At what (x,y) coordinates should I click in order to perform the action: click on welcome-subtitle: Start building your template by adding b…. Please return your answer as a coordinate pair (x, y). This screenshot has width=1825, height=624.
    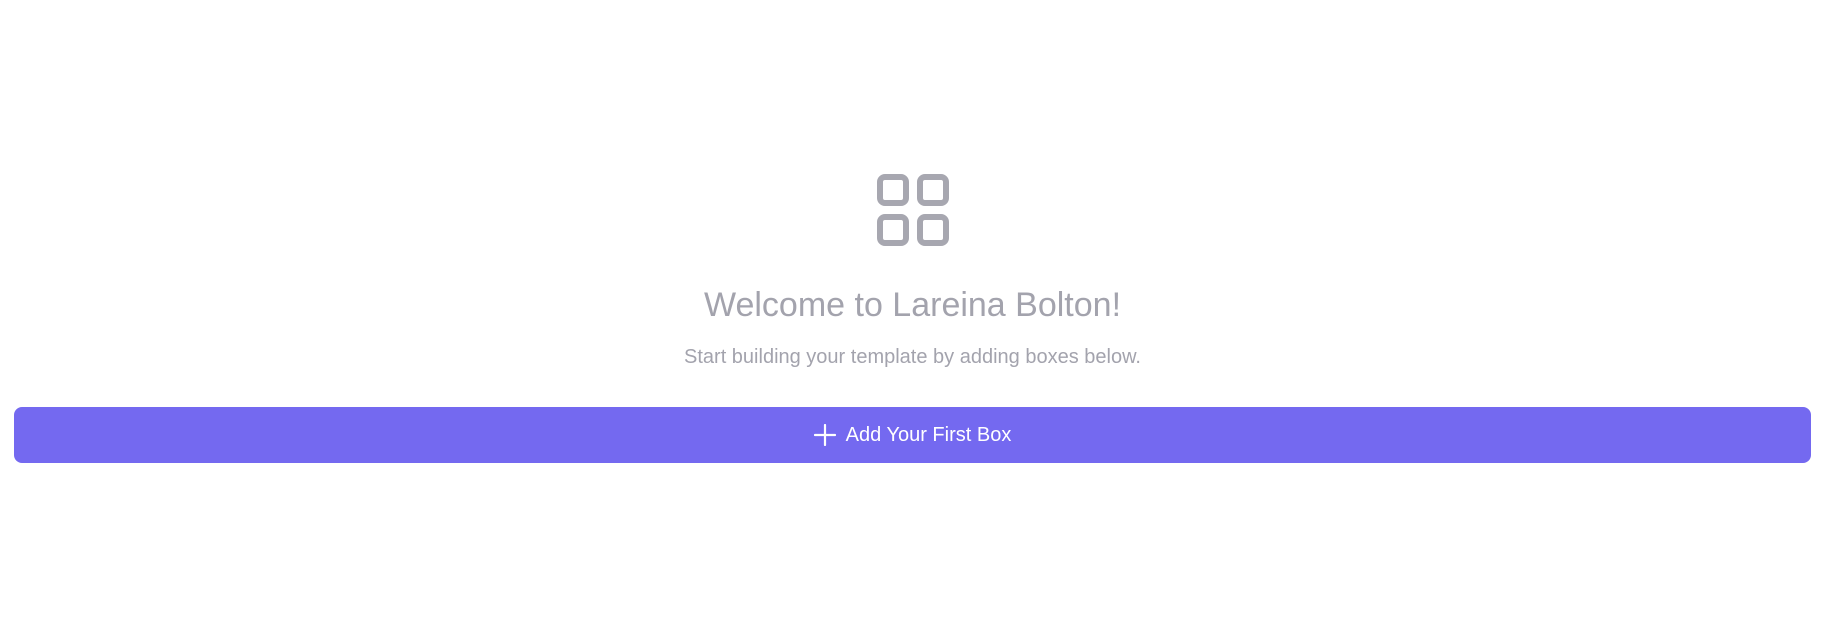
    Looking at the image, I should click on (912, 357).